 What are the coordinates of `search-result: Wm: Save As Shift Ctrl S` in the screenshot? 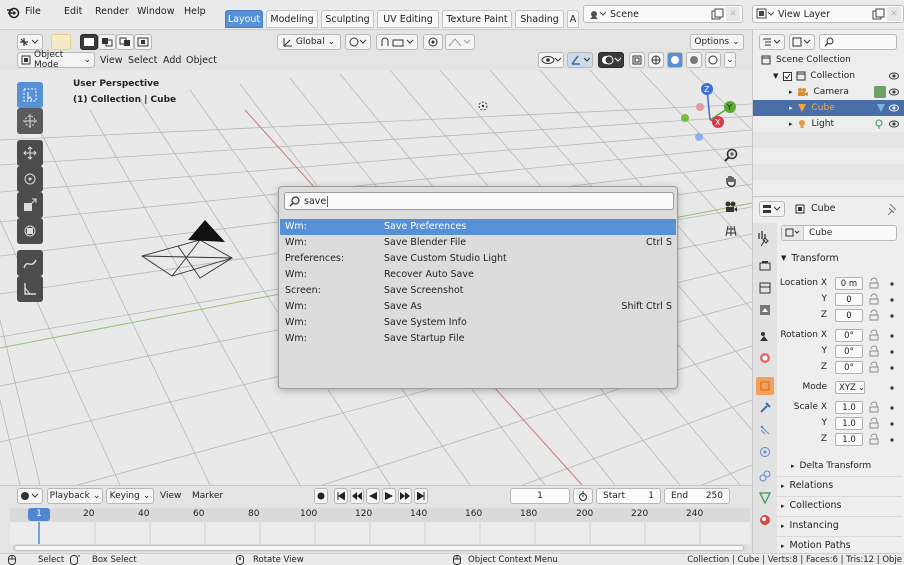 It's located at (478, 307).